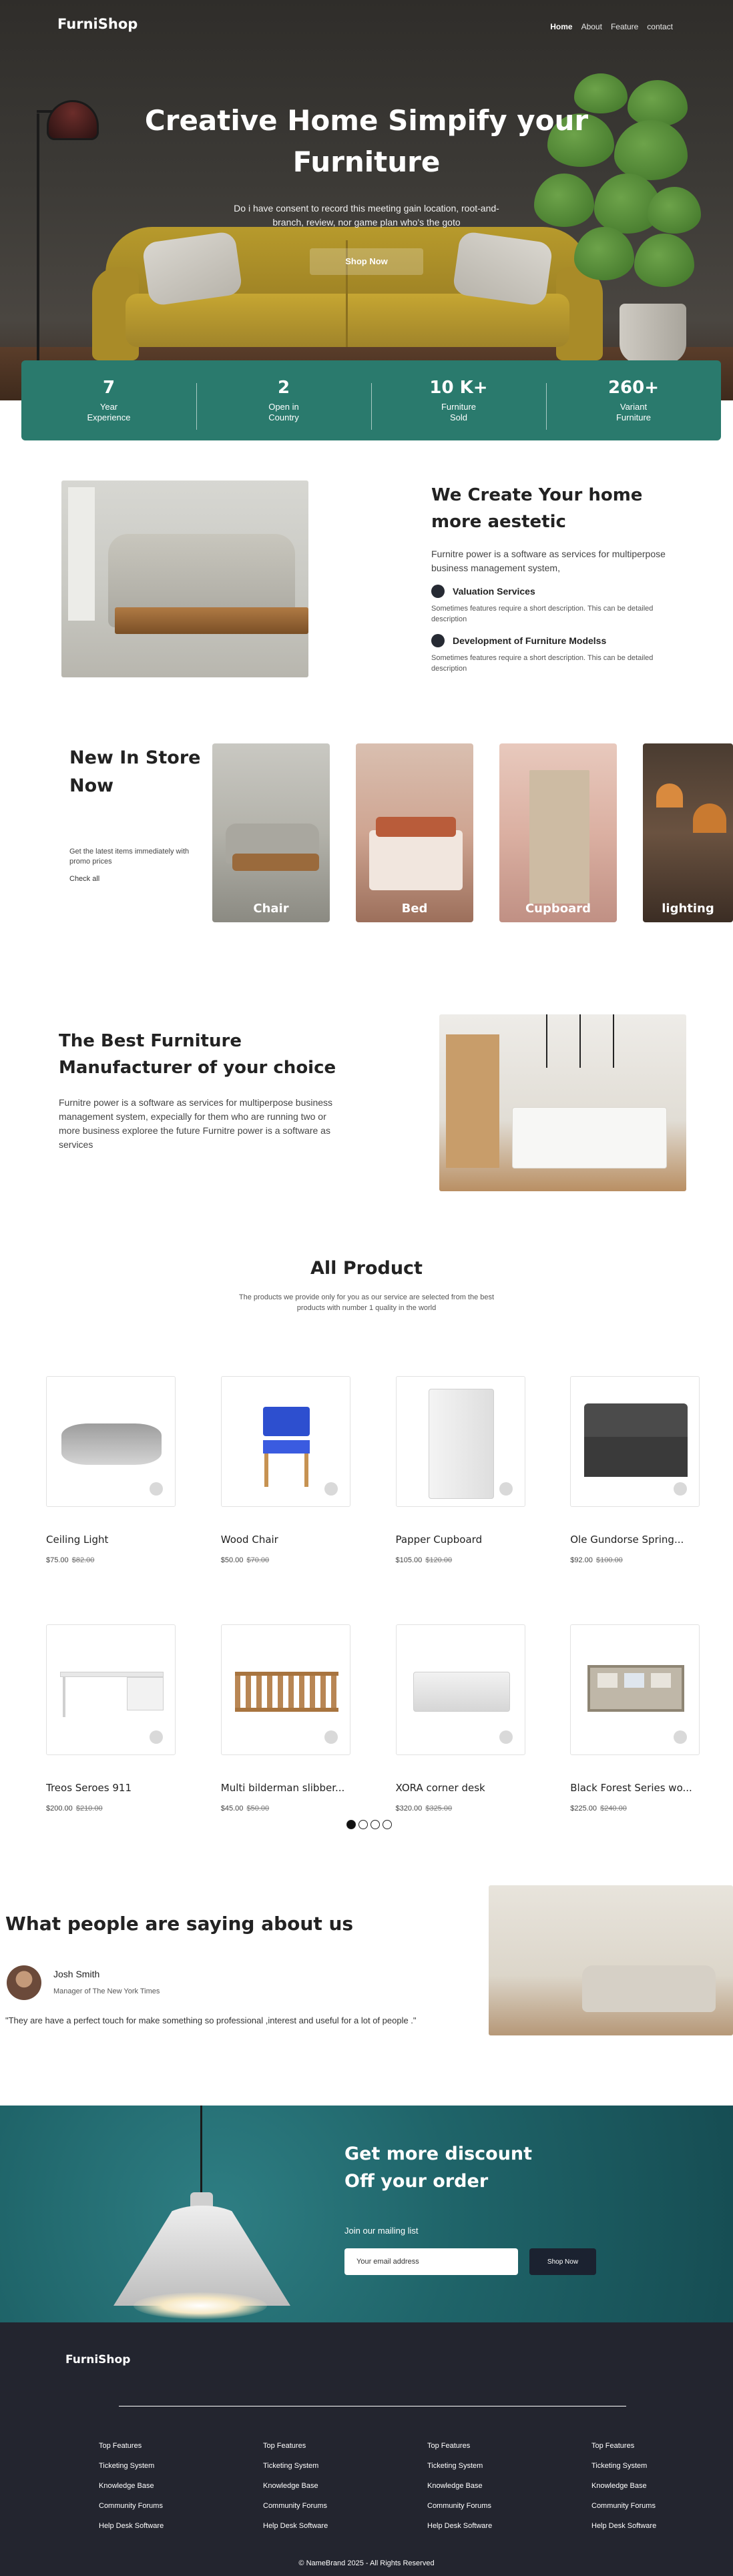 This screenshot has width=733, height=2576. Describe the element at coordinates (366, 26) in the screenshot. I see `top-nav: FurniShop Home About Feature contact` at that location.